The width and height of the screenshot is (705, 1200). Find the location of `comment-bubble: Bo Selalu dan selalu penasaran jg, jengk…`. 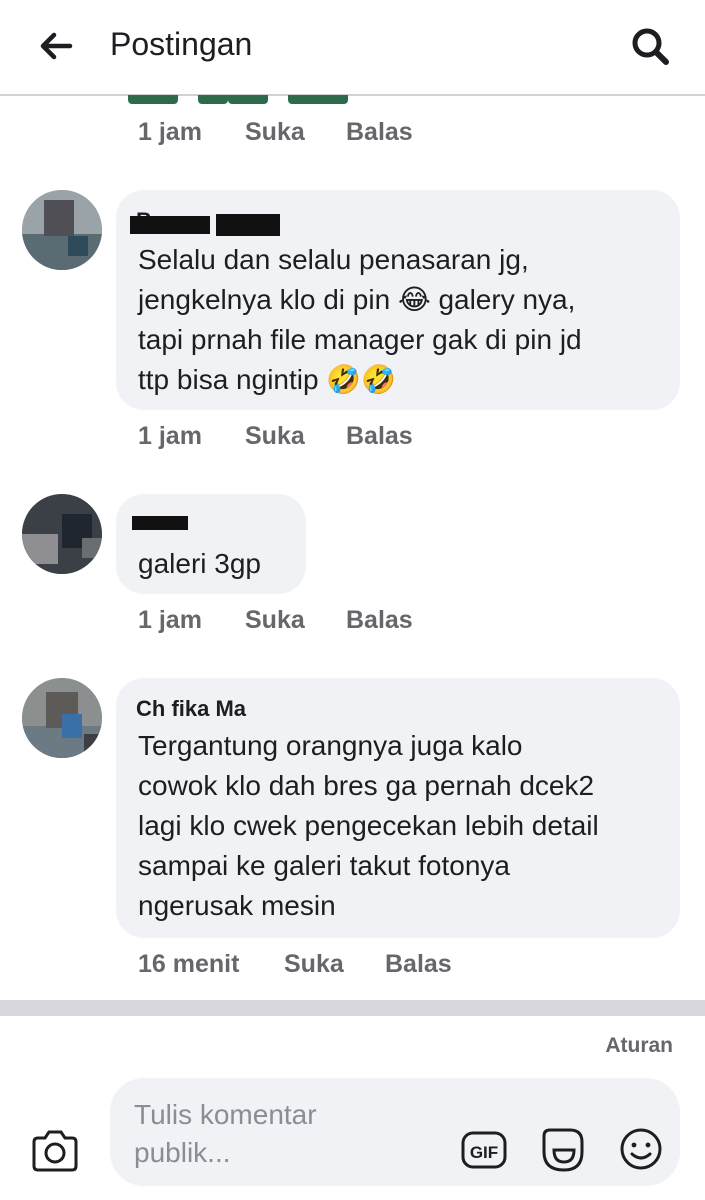

comment-bubble: Bo Selalu dan selalu penasaran jg, jengk… is located at coordinates (398, 300).